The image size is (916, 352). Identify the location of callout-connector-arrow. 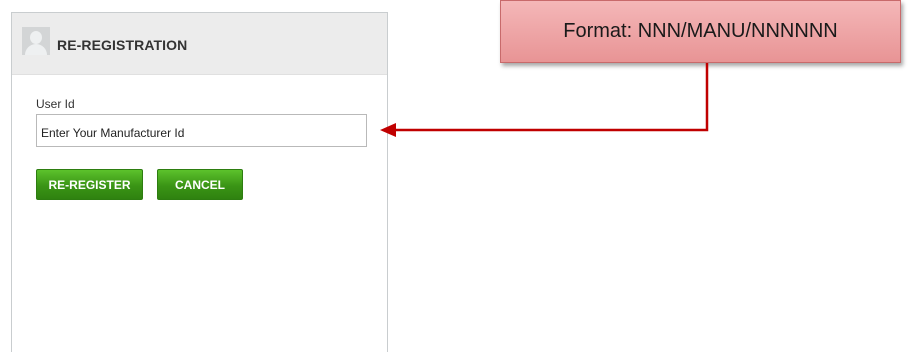
(544, 100).